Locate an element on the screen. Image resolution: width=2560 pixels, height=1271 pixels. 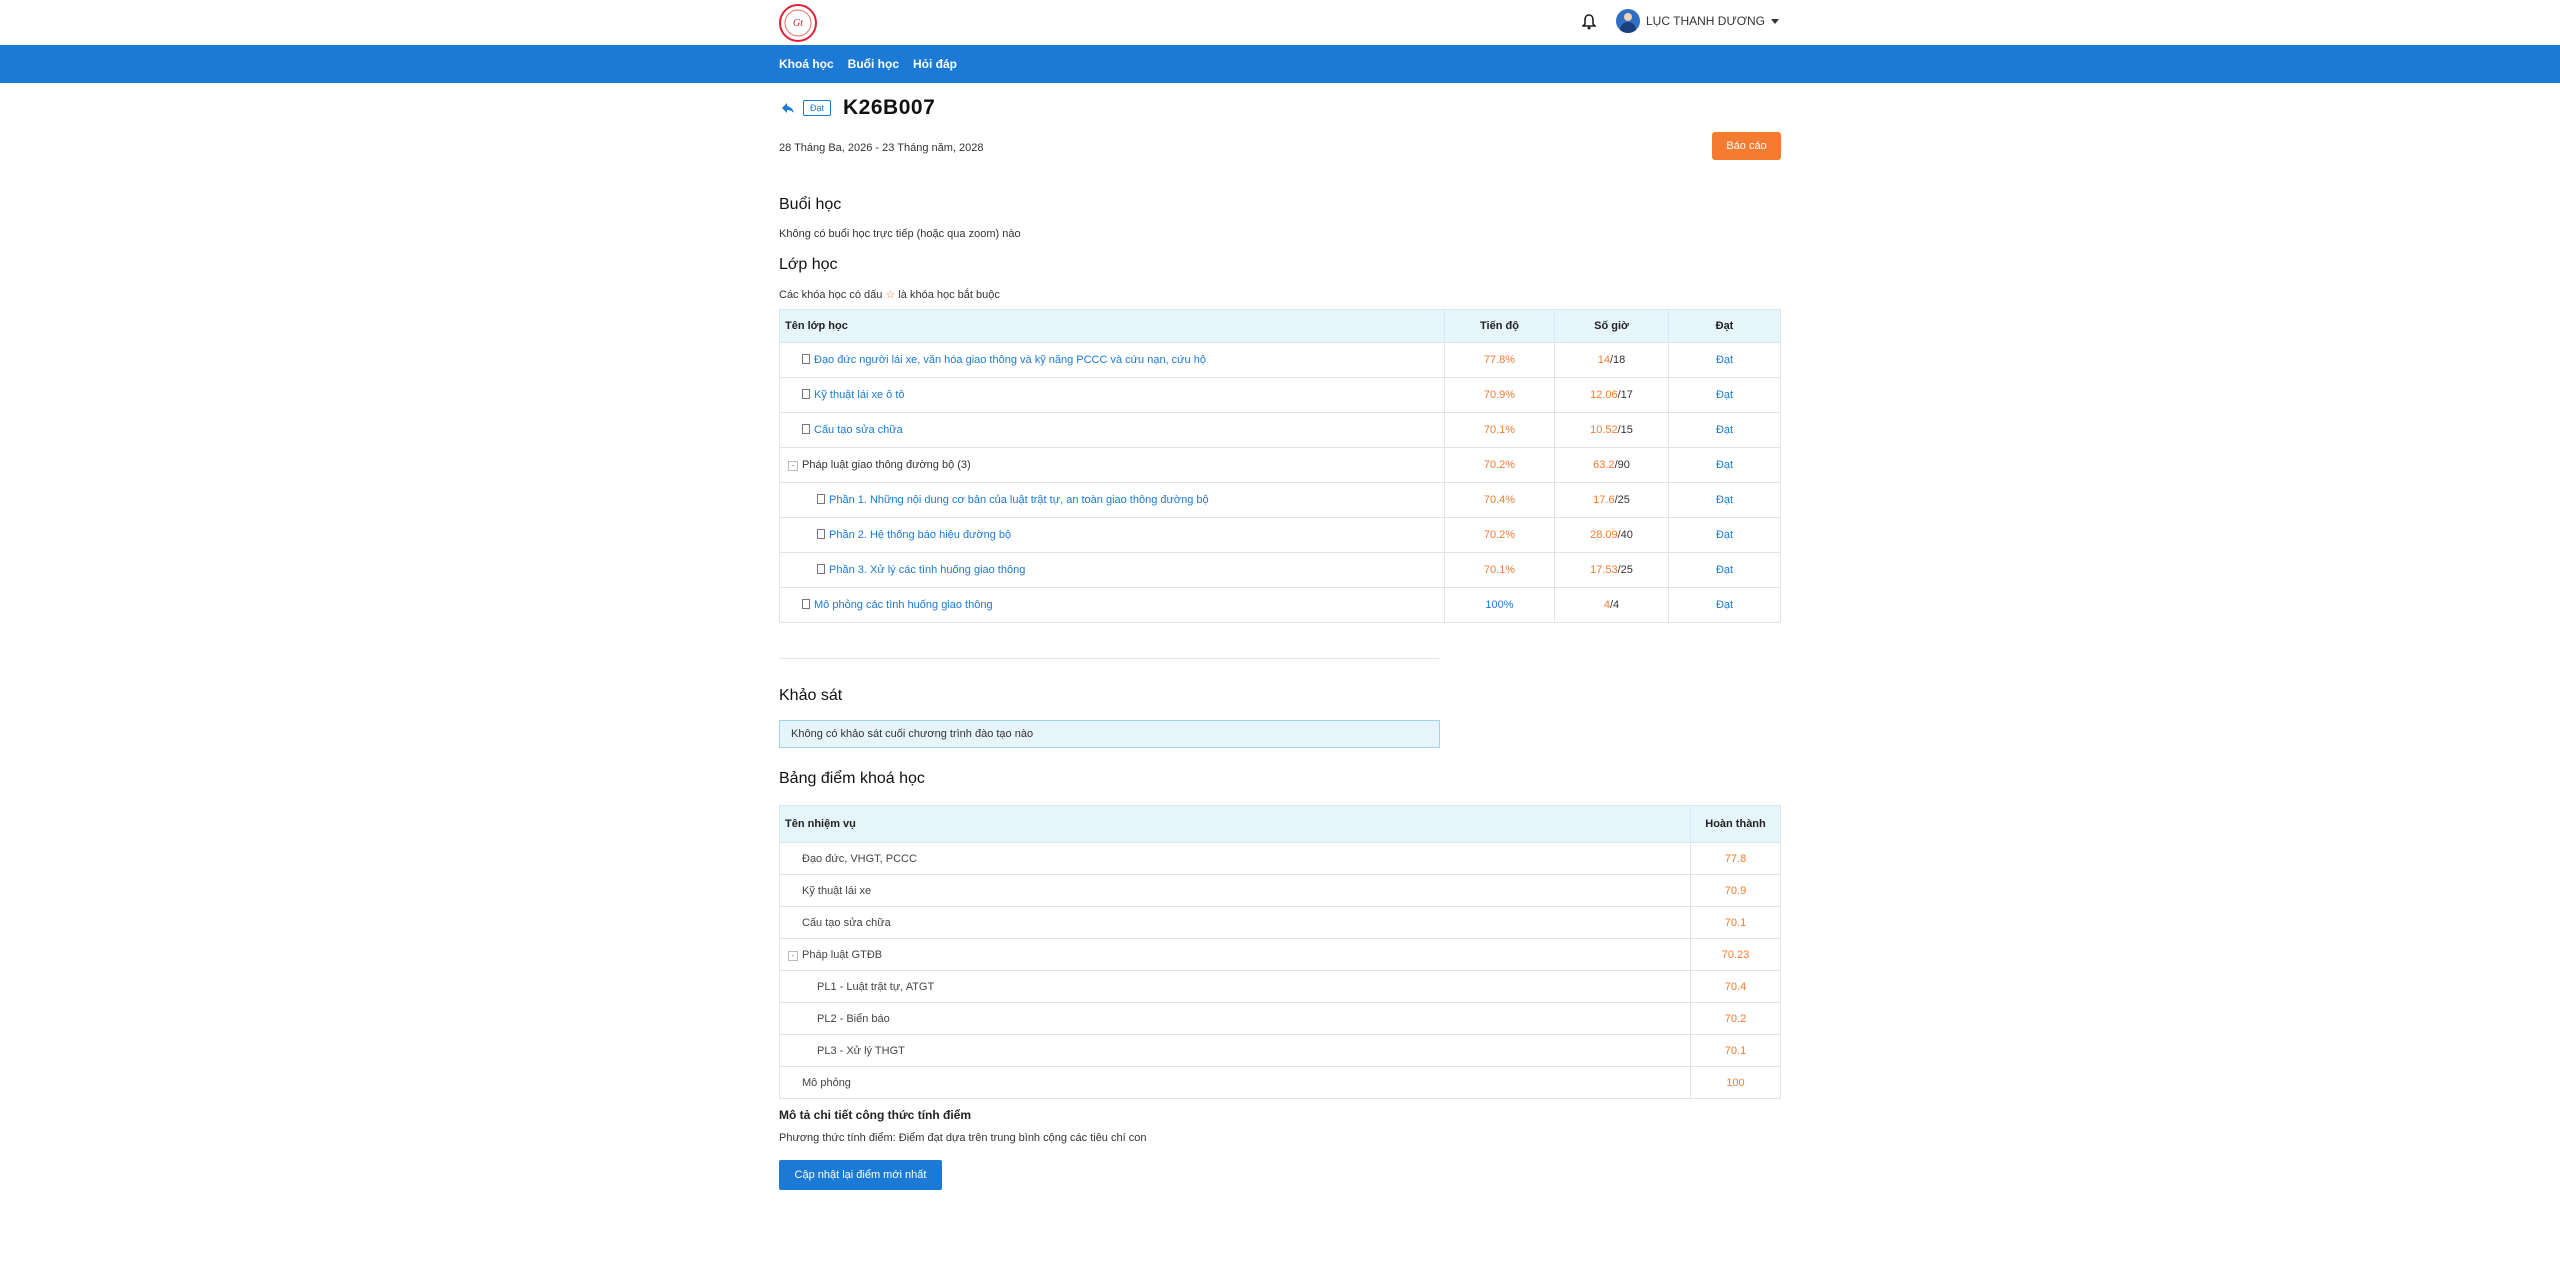
hours-value: 10.52/15 is located at coordinates (1611, 430).